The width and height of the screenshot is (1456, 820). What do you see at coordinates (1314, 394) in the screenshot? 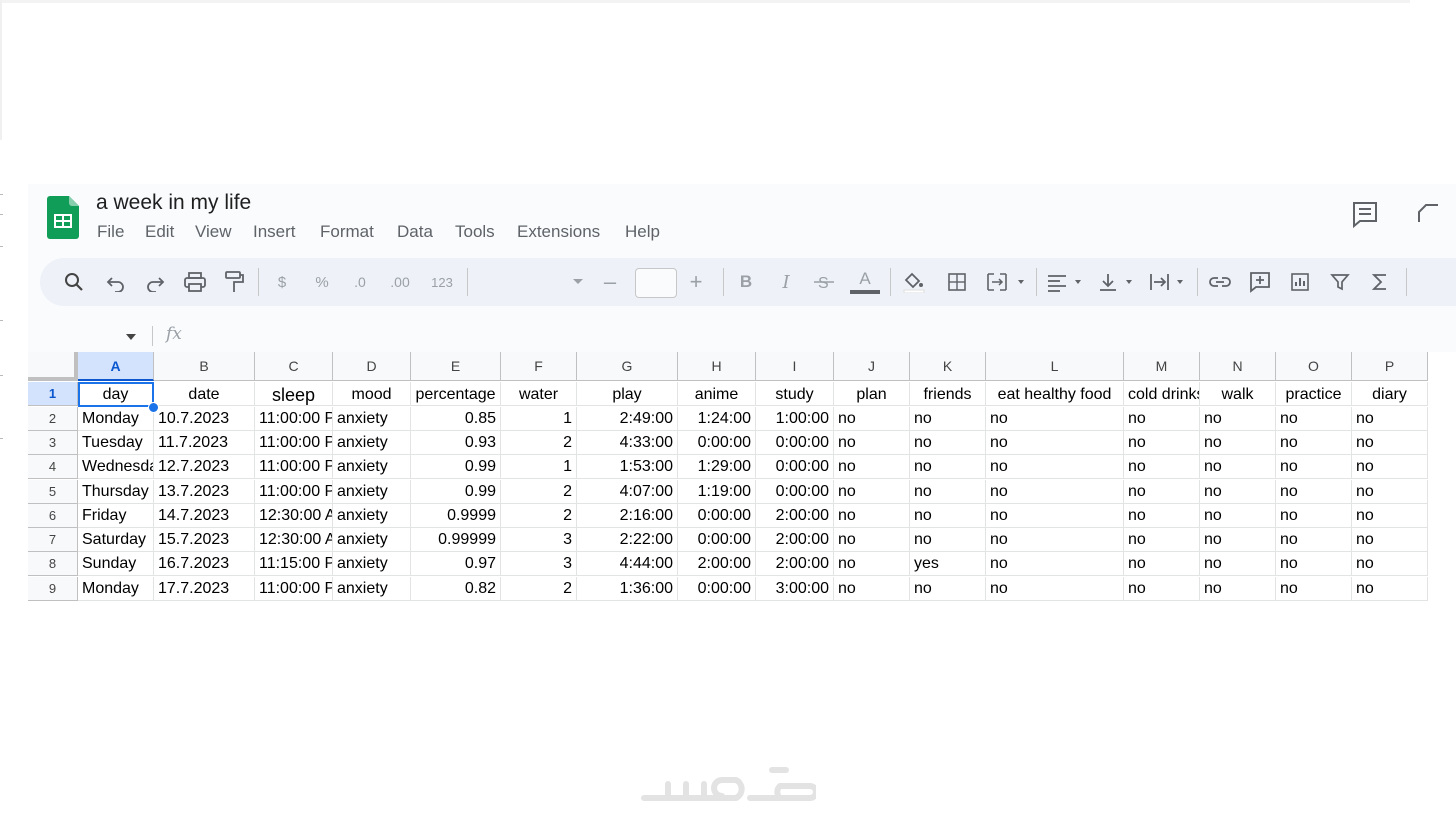
I see `cell-o1: practice` at bounding box center [1314, 394].